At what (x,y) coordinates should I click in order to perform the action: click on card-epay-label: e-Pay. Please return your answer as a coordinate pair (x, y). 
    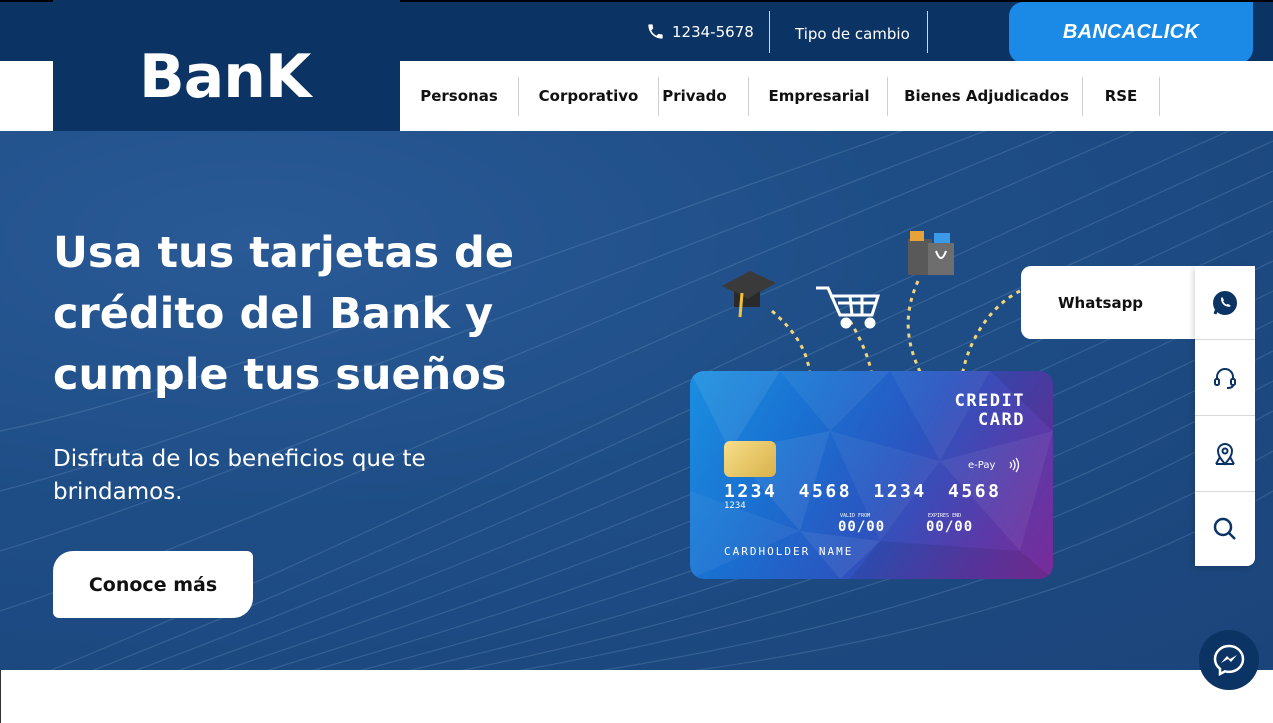
    Looking at the image, I should click on (982, 465).